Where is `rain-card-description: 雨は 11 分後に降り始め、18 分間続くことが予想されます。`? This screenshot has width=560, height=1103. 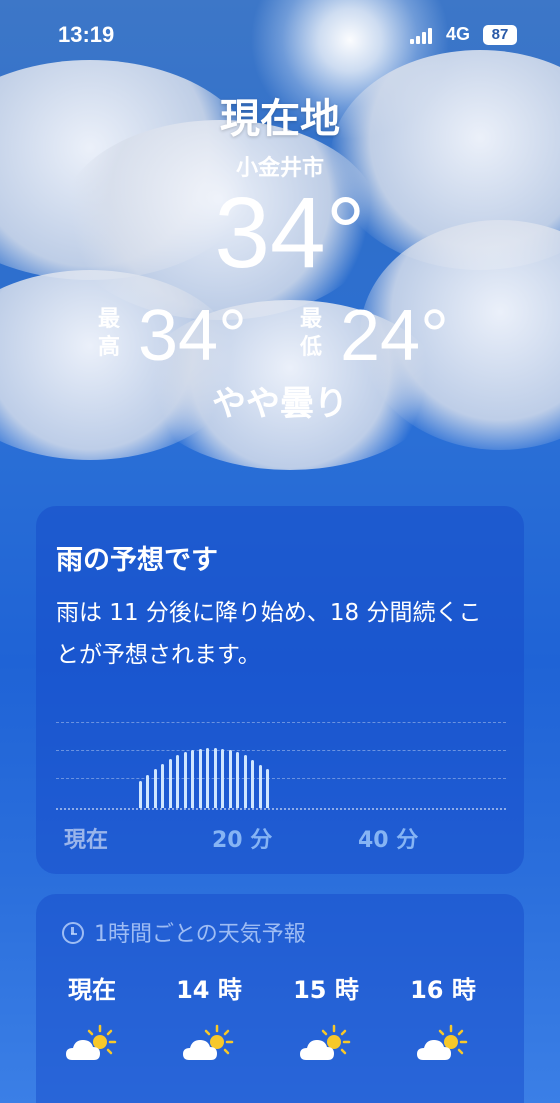
rain-card-description: 雨は 11 分後に降り始め、18 分間続くことが予想されます。 is located at coordinates (269, 634).